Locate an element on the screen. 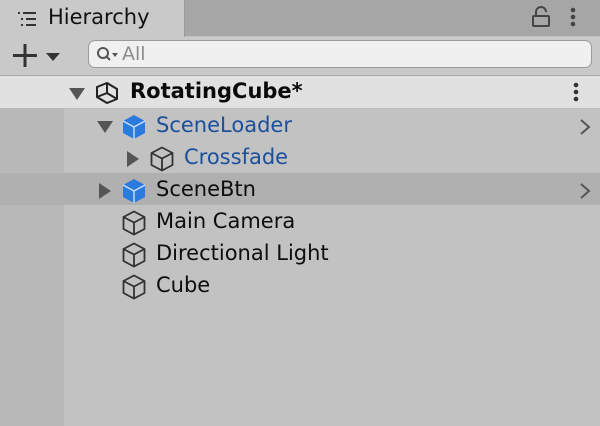 Image resolution: width=600 pixels, height=426 pixels. item-label: Cube is located at coordinates (183, 285).